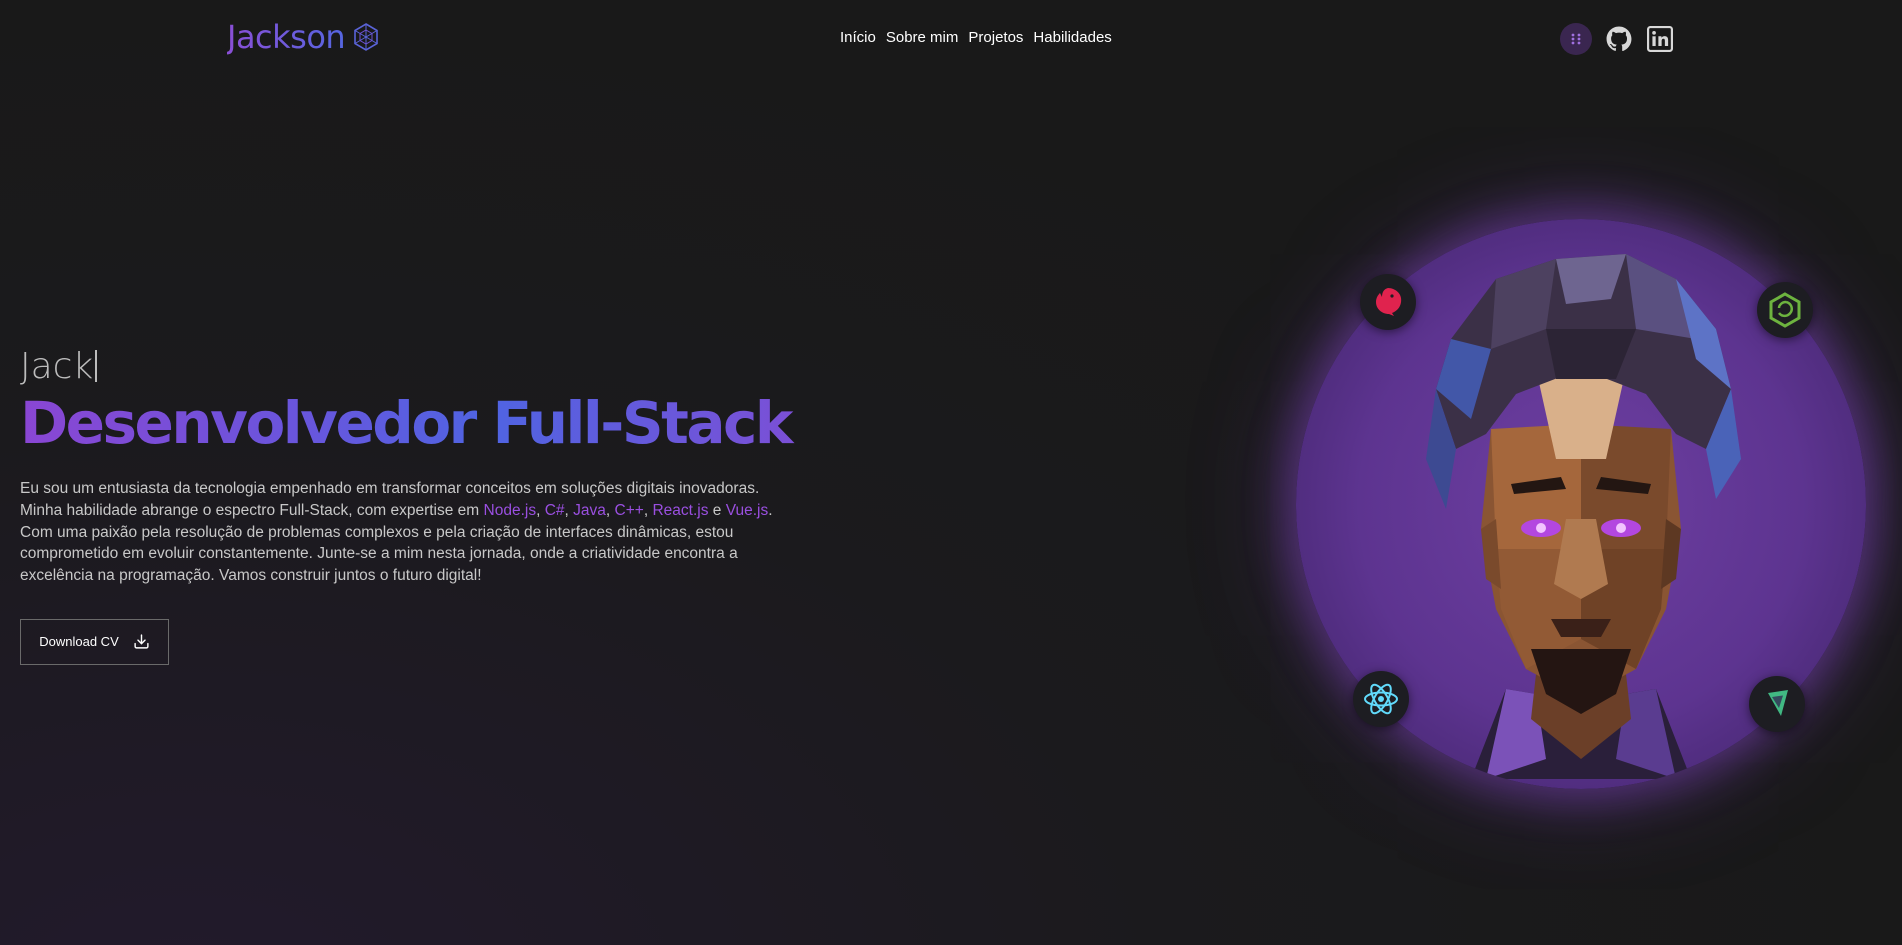 This screenshot has height=945, width=1902. I want to click on nav-habilidades: Habilidades, so click(1072, 37).